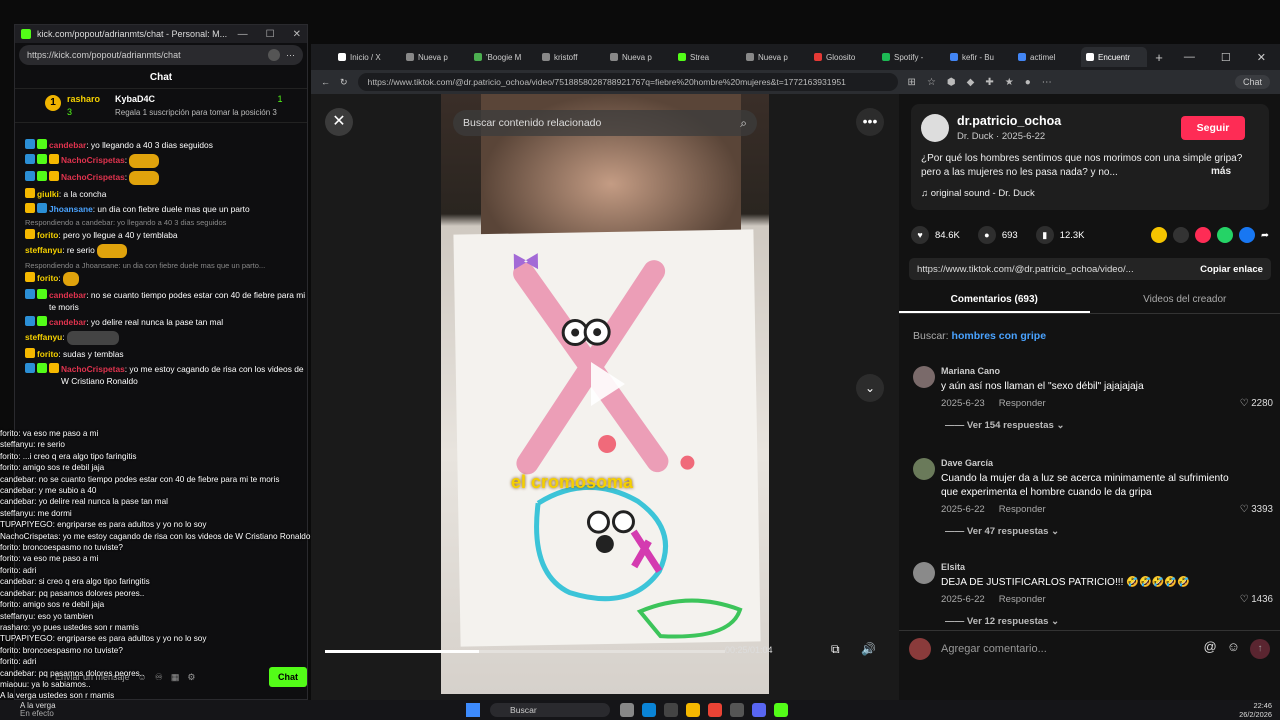 This screenshot has height=720, width=1280. Describe the element at coordinates (1046, 57) in the screenshot. I see `browser-tab: actimel` at that location.